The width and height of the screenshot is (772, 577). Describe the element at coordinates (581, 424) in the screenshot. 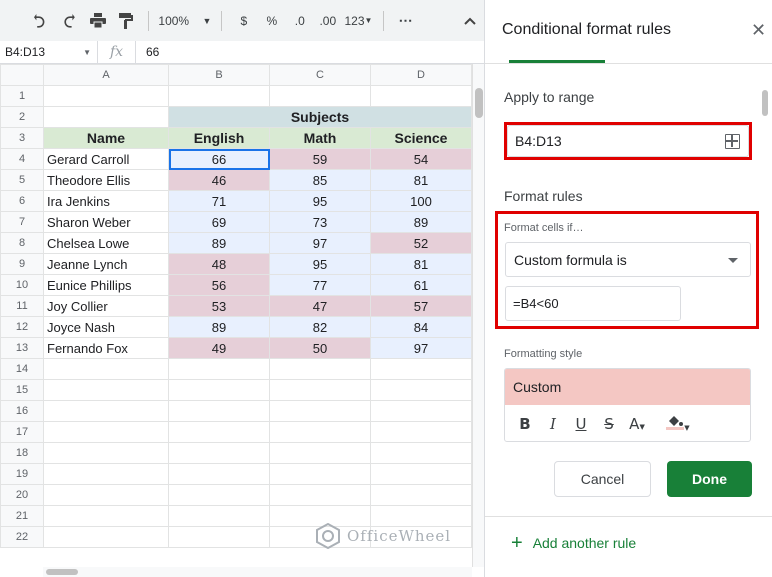

I see `underline-icon: U` at that location.